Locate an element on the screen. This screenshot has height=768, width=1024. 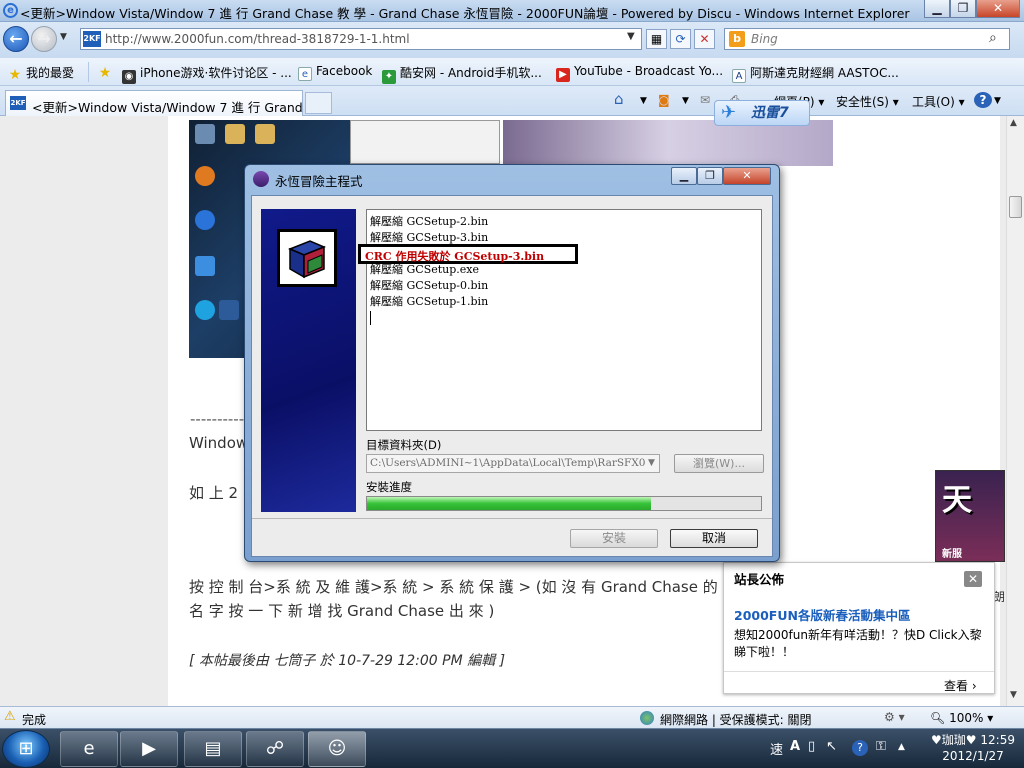
help-icon: ? is located at coordinates (983, 100).